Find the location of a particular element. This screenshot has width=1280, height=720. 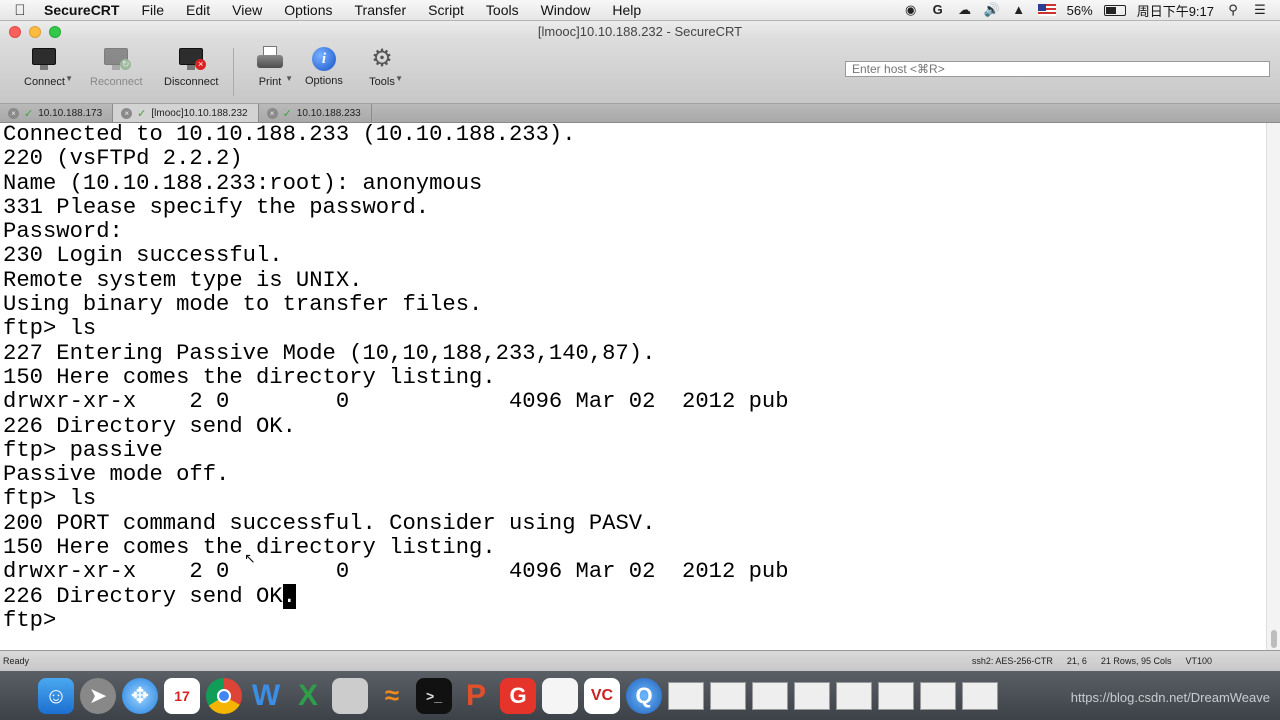

window-title: [lmooc]10.10.188.232 - SecureCRT is located at coordinates (640, 31).